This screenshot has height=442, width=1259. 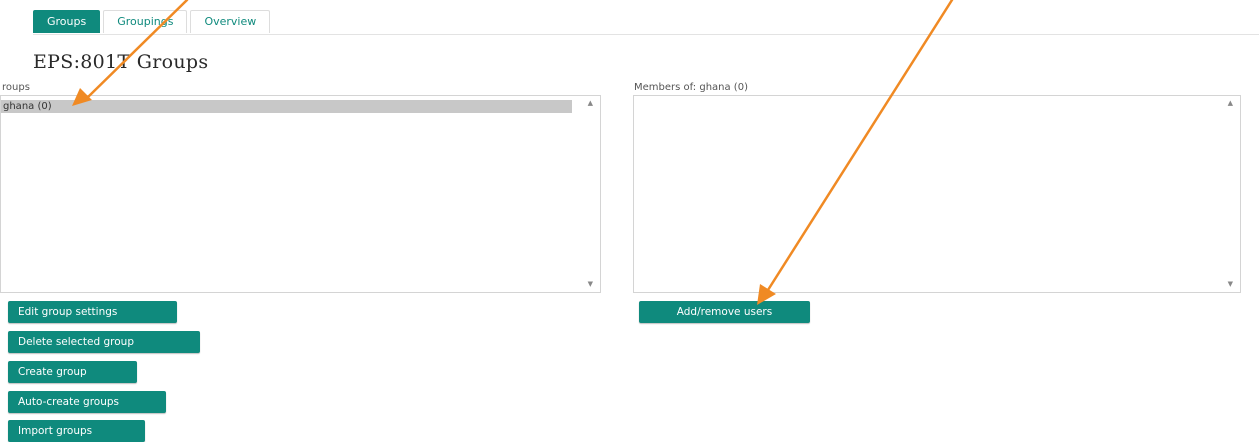 I want to click on groups-label: roups, so click(x=16, y=87).